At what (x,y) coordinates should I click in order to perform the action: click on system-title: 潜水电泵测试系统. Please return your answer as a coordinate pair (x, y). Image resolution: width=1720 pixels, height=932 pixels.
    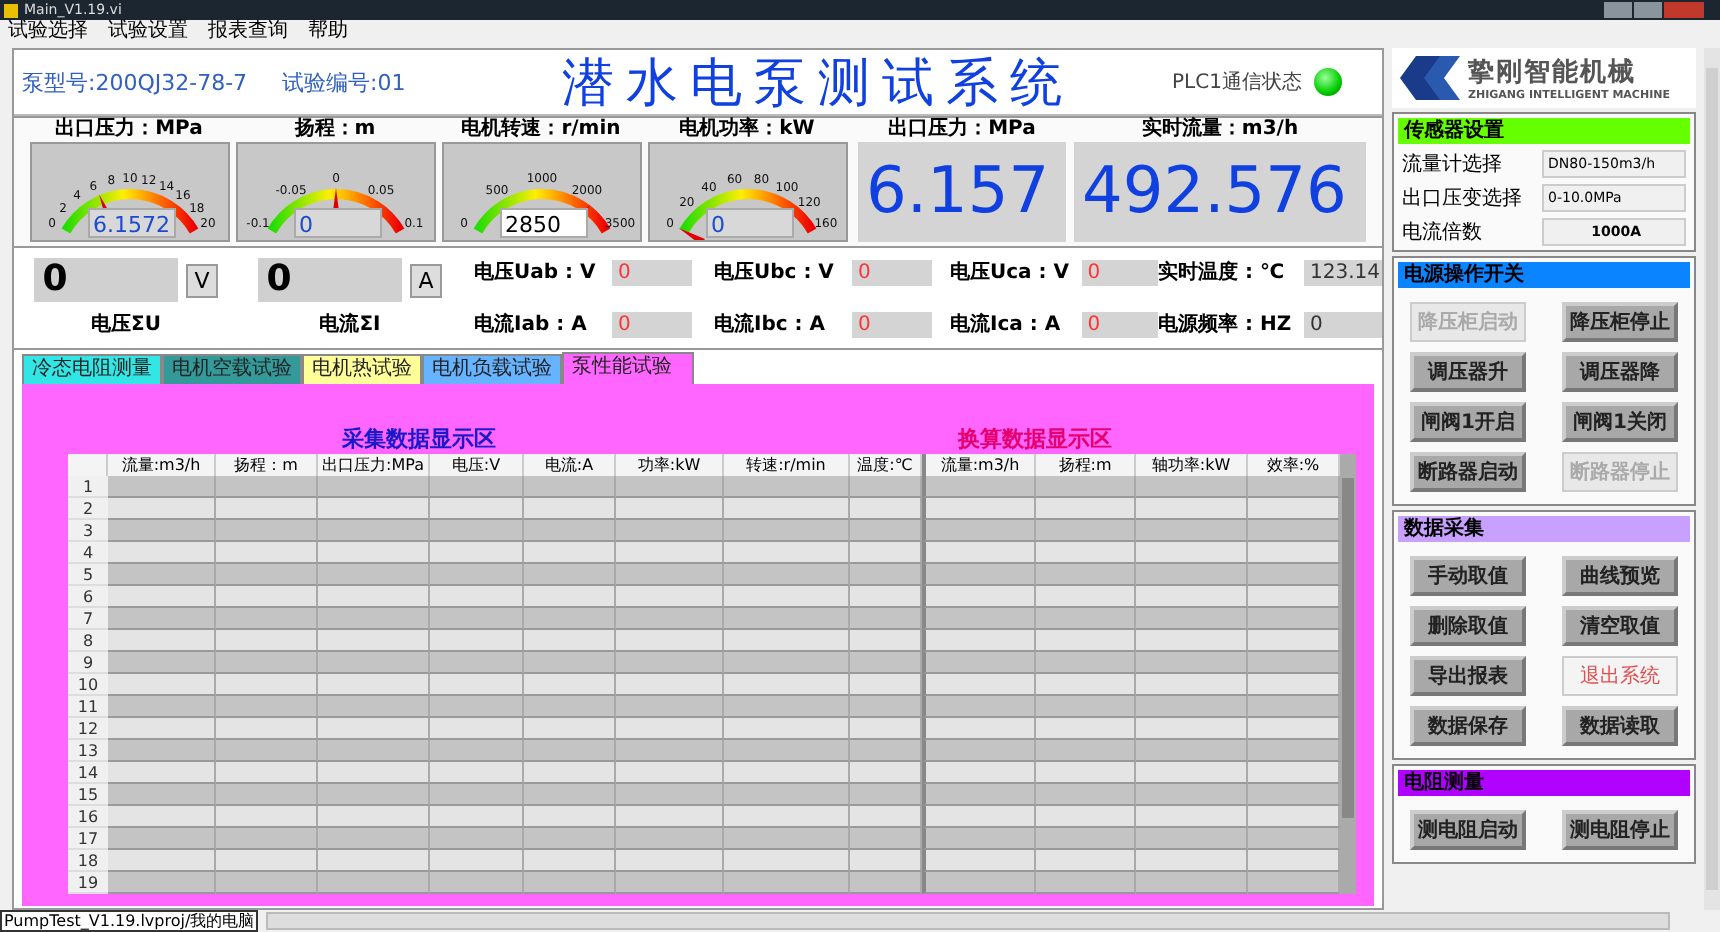
    Looking at the image, I should click on (819, 83).